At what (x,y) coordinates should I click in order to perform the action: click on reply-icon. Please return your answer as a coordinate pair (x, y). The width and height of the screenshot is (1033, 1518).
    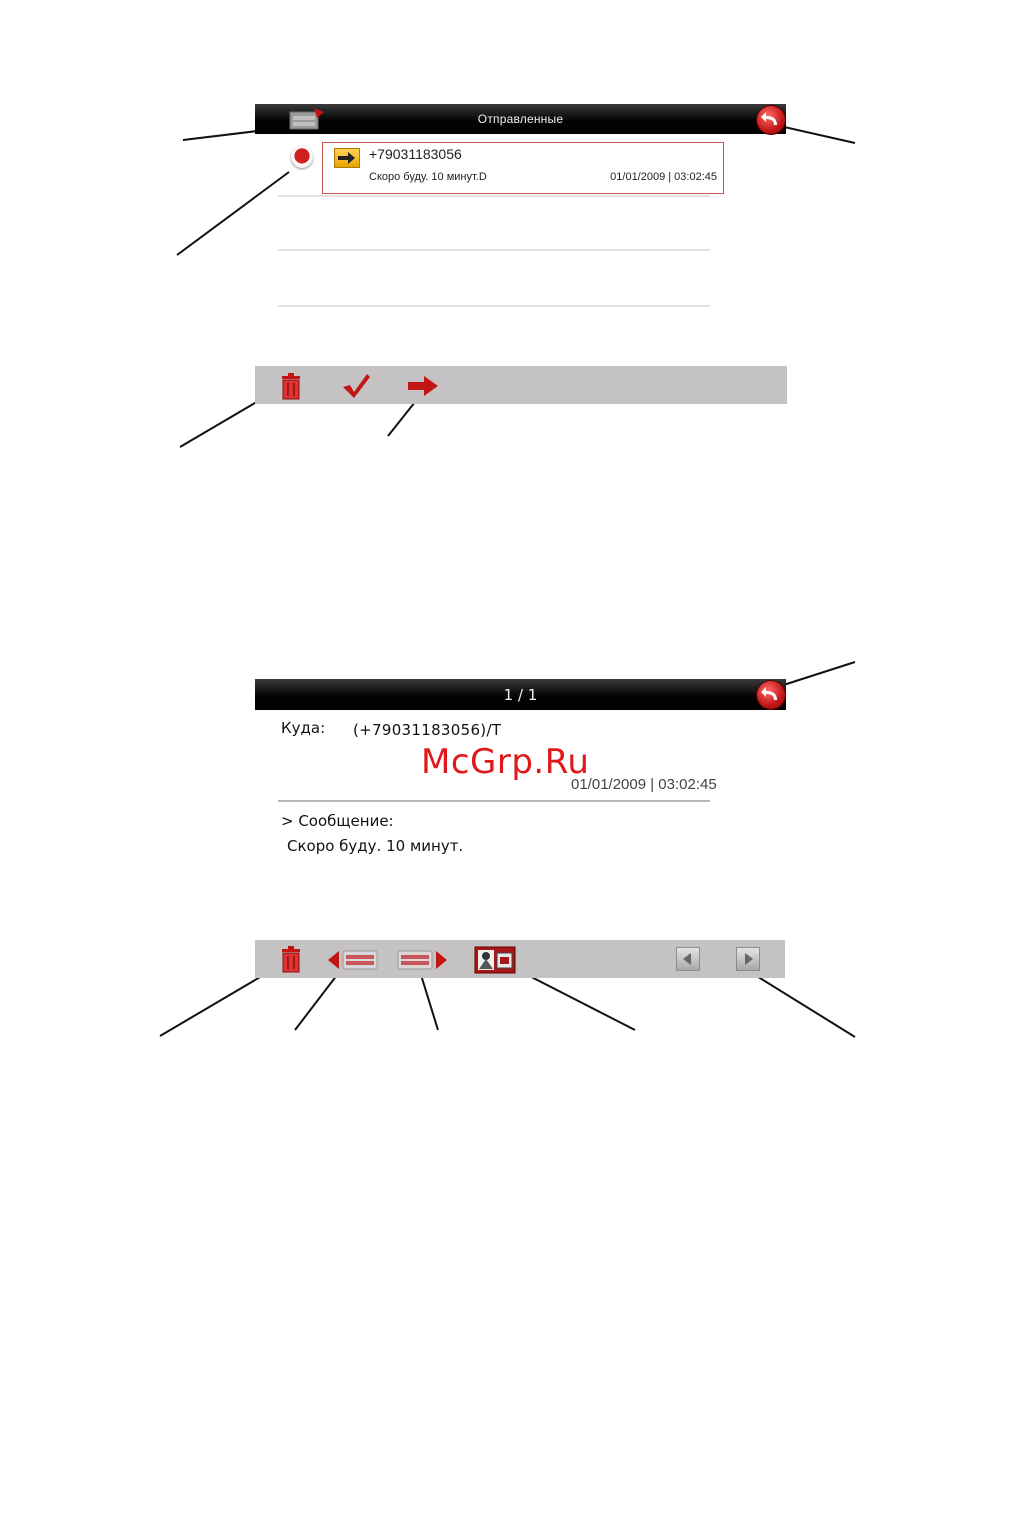
    Looking at the image, I should click on (353, 960).